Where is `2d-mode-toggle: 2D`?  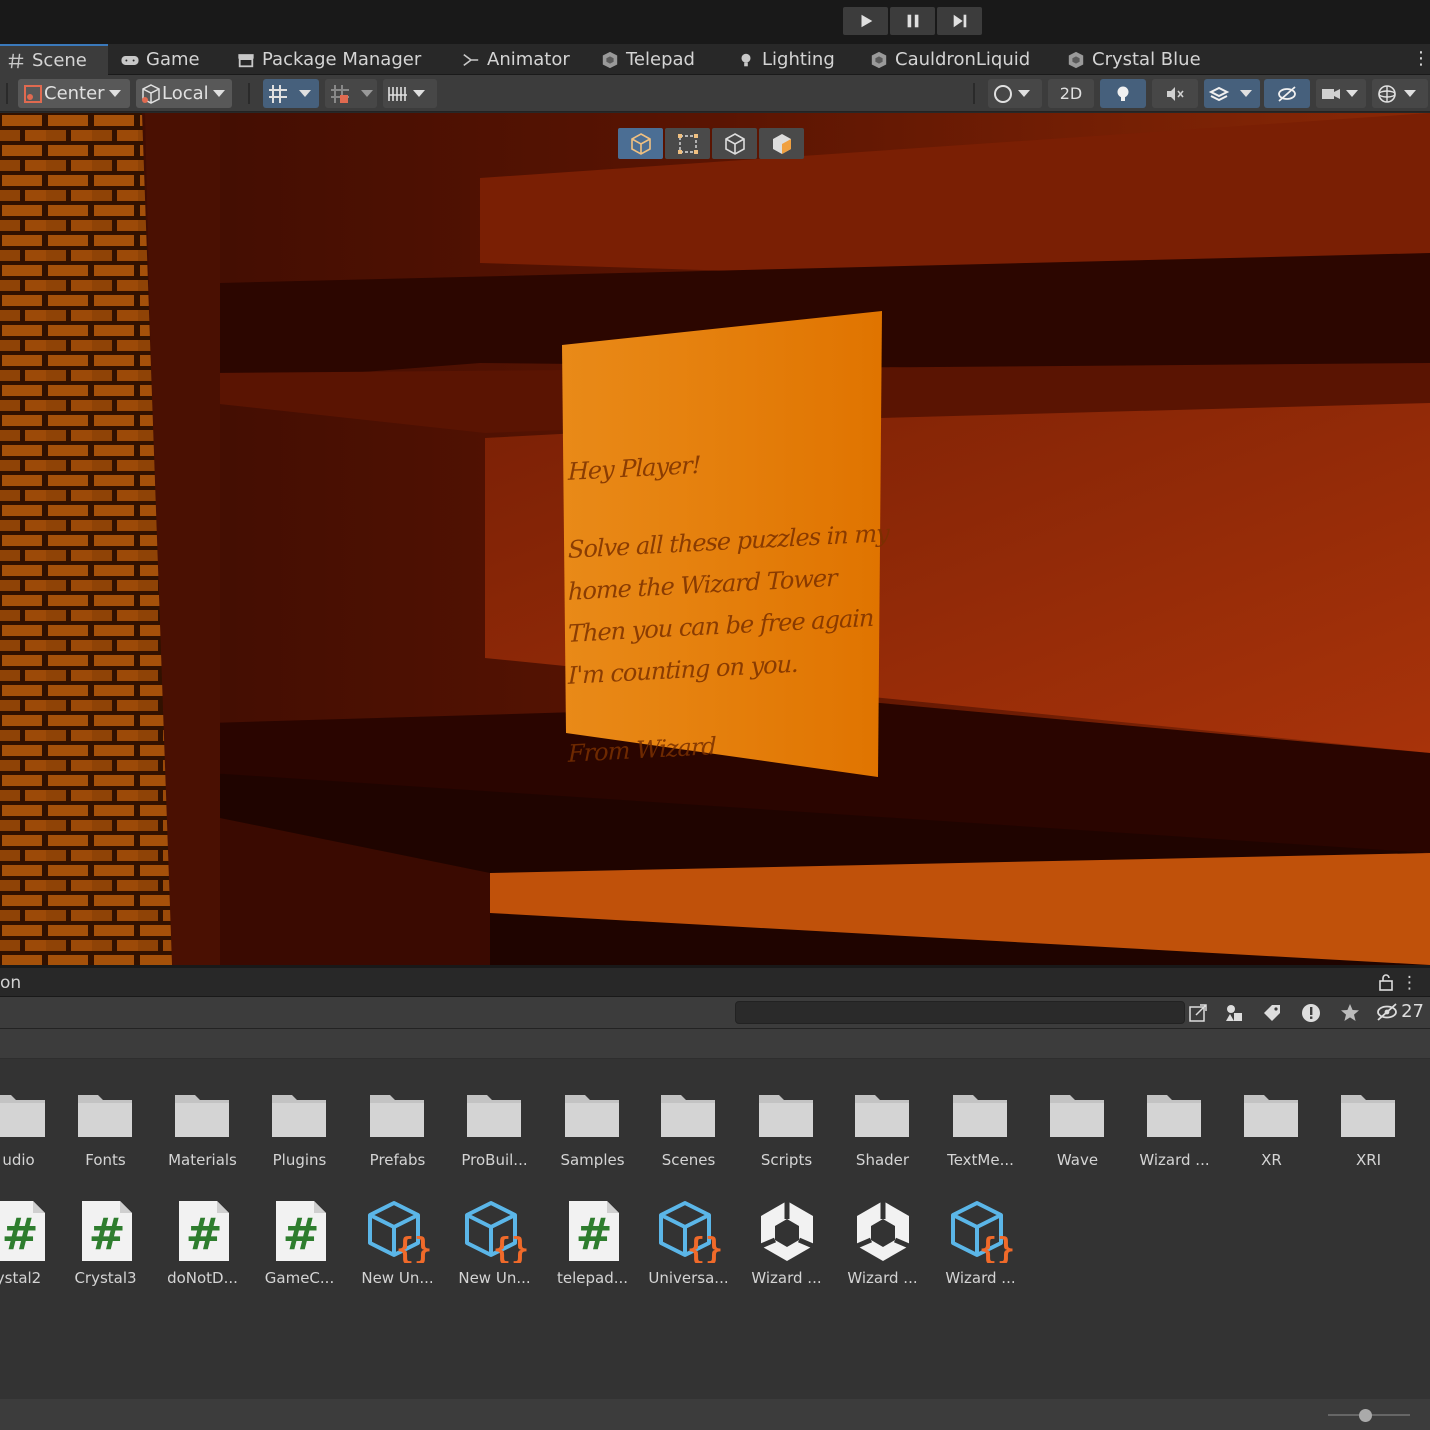
2d-mode-toggle: 2D is located at coordinates (1071, 93).